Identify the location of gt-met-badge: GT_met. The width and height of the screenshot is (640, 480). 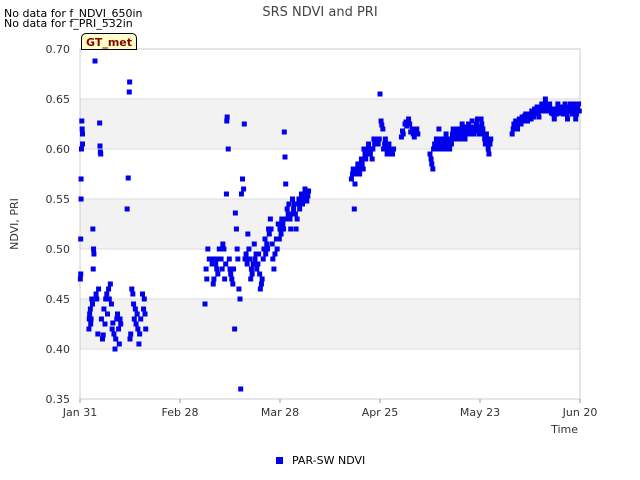
(109, 41).